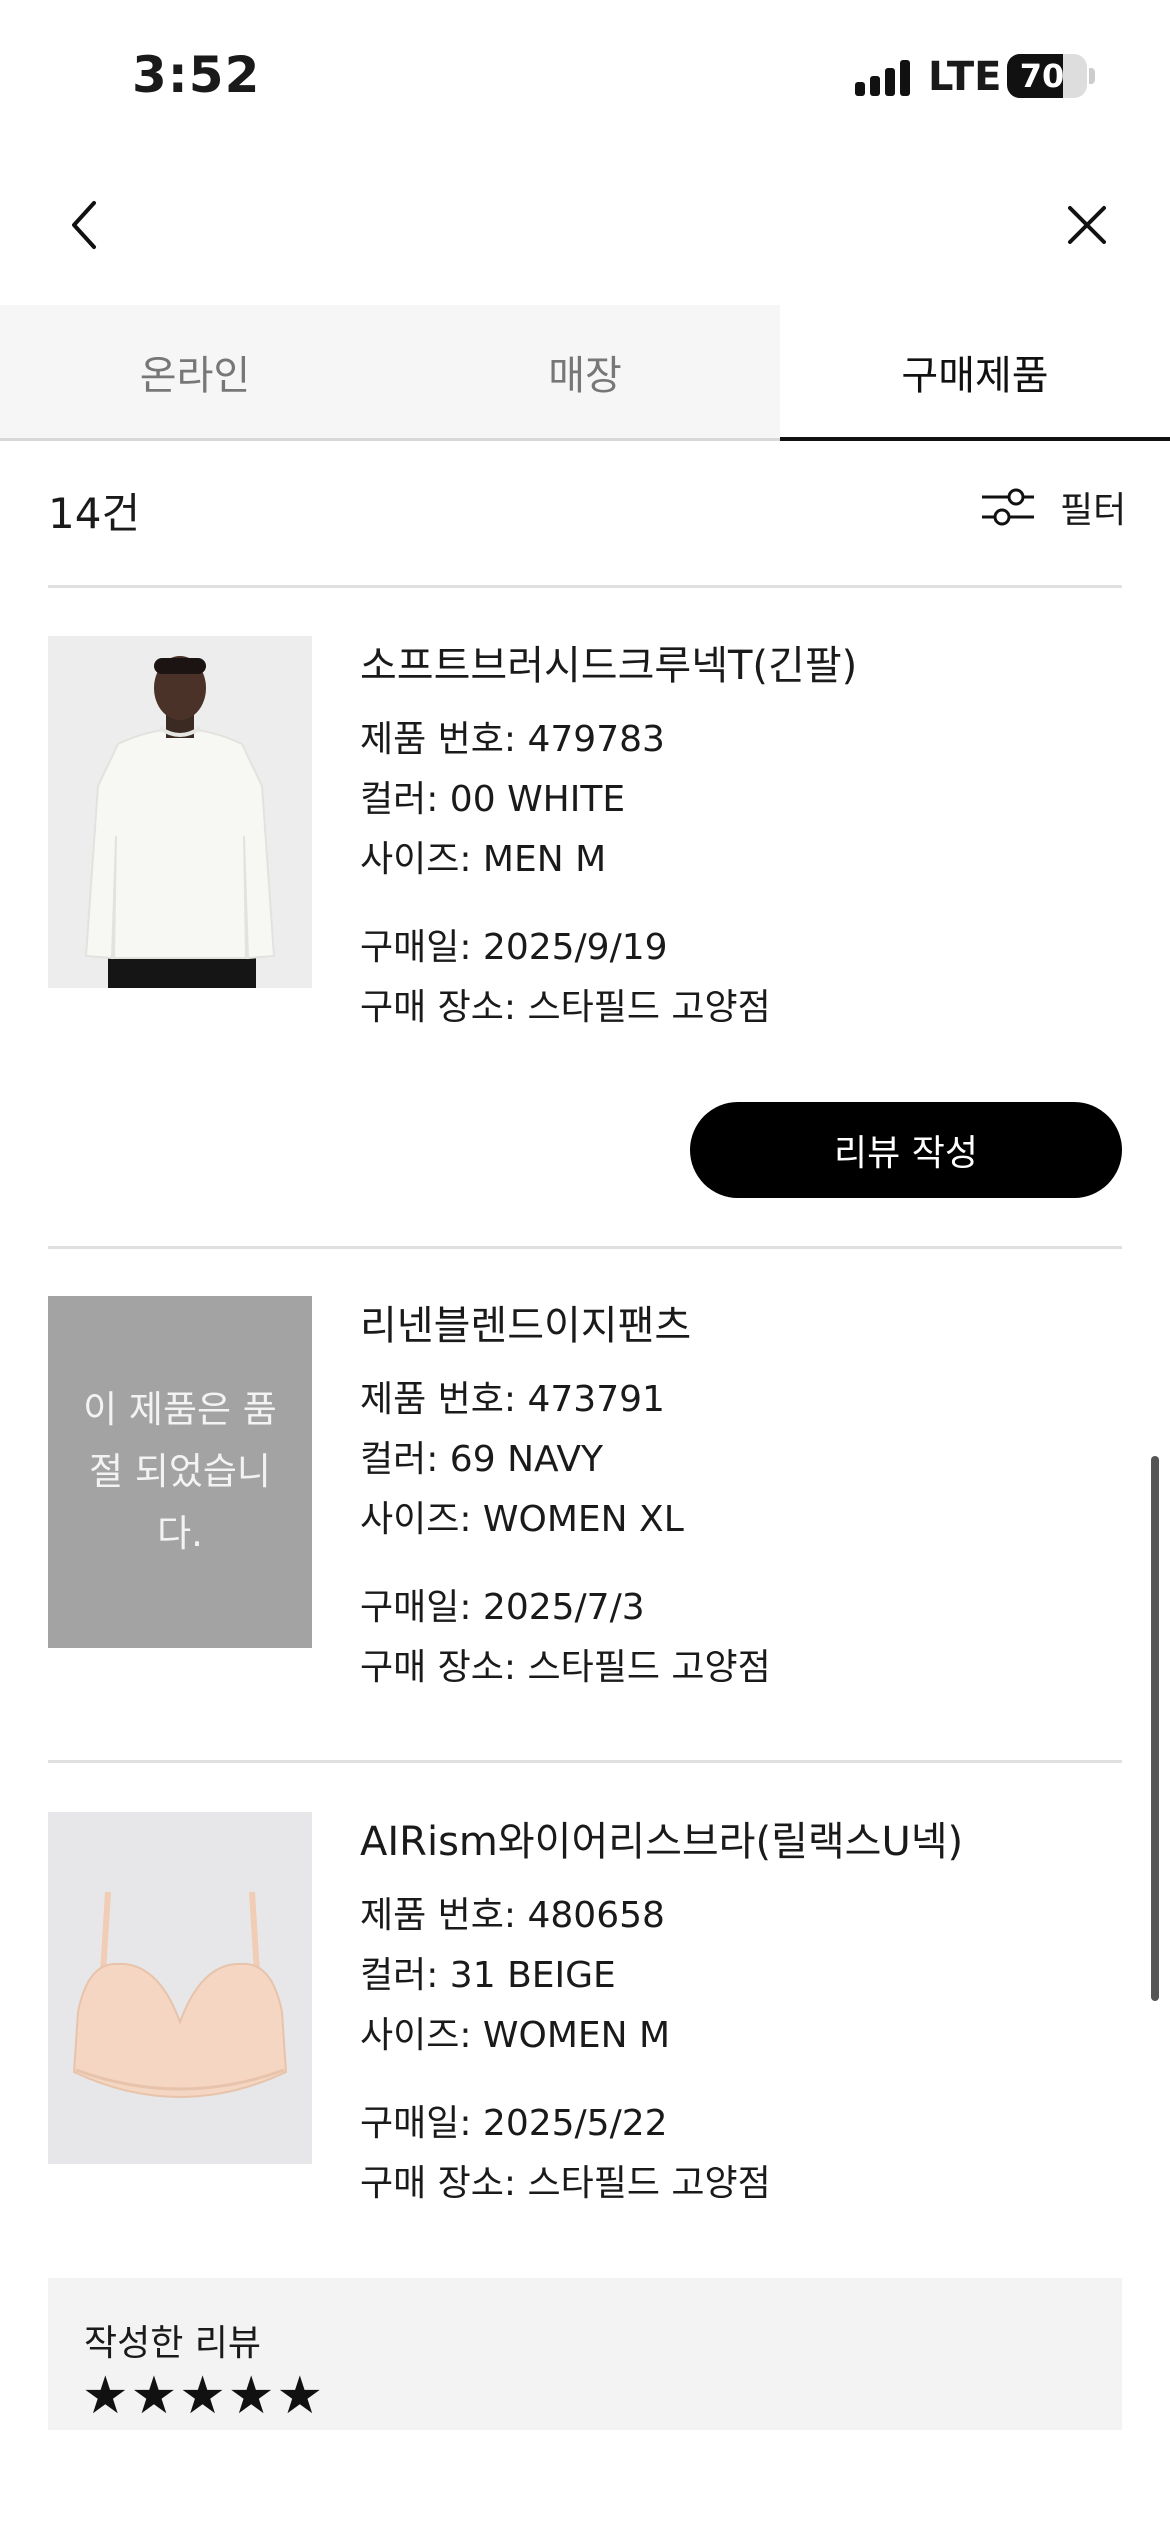 Image resolution: width=1170 pixels, height=2532 pixels. I want to click on purchase-date: 구매일: 2025/5/22, so click(514, 2123).